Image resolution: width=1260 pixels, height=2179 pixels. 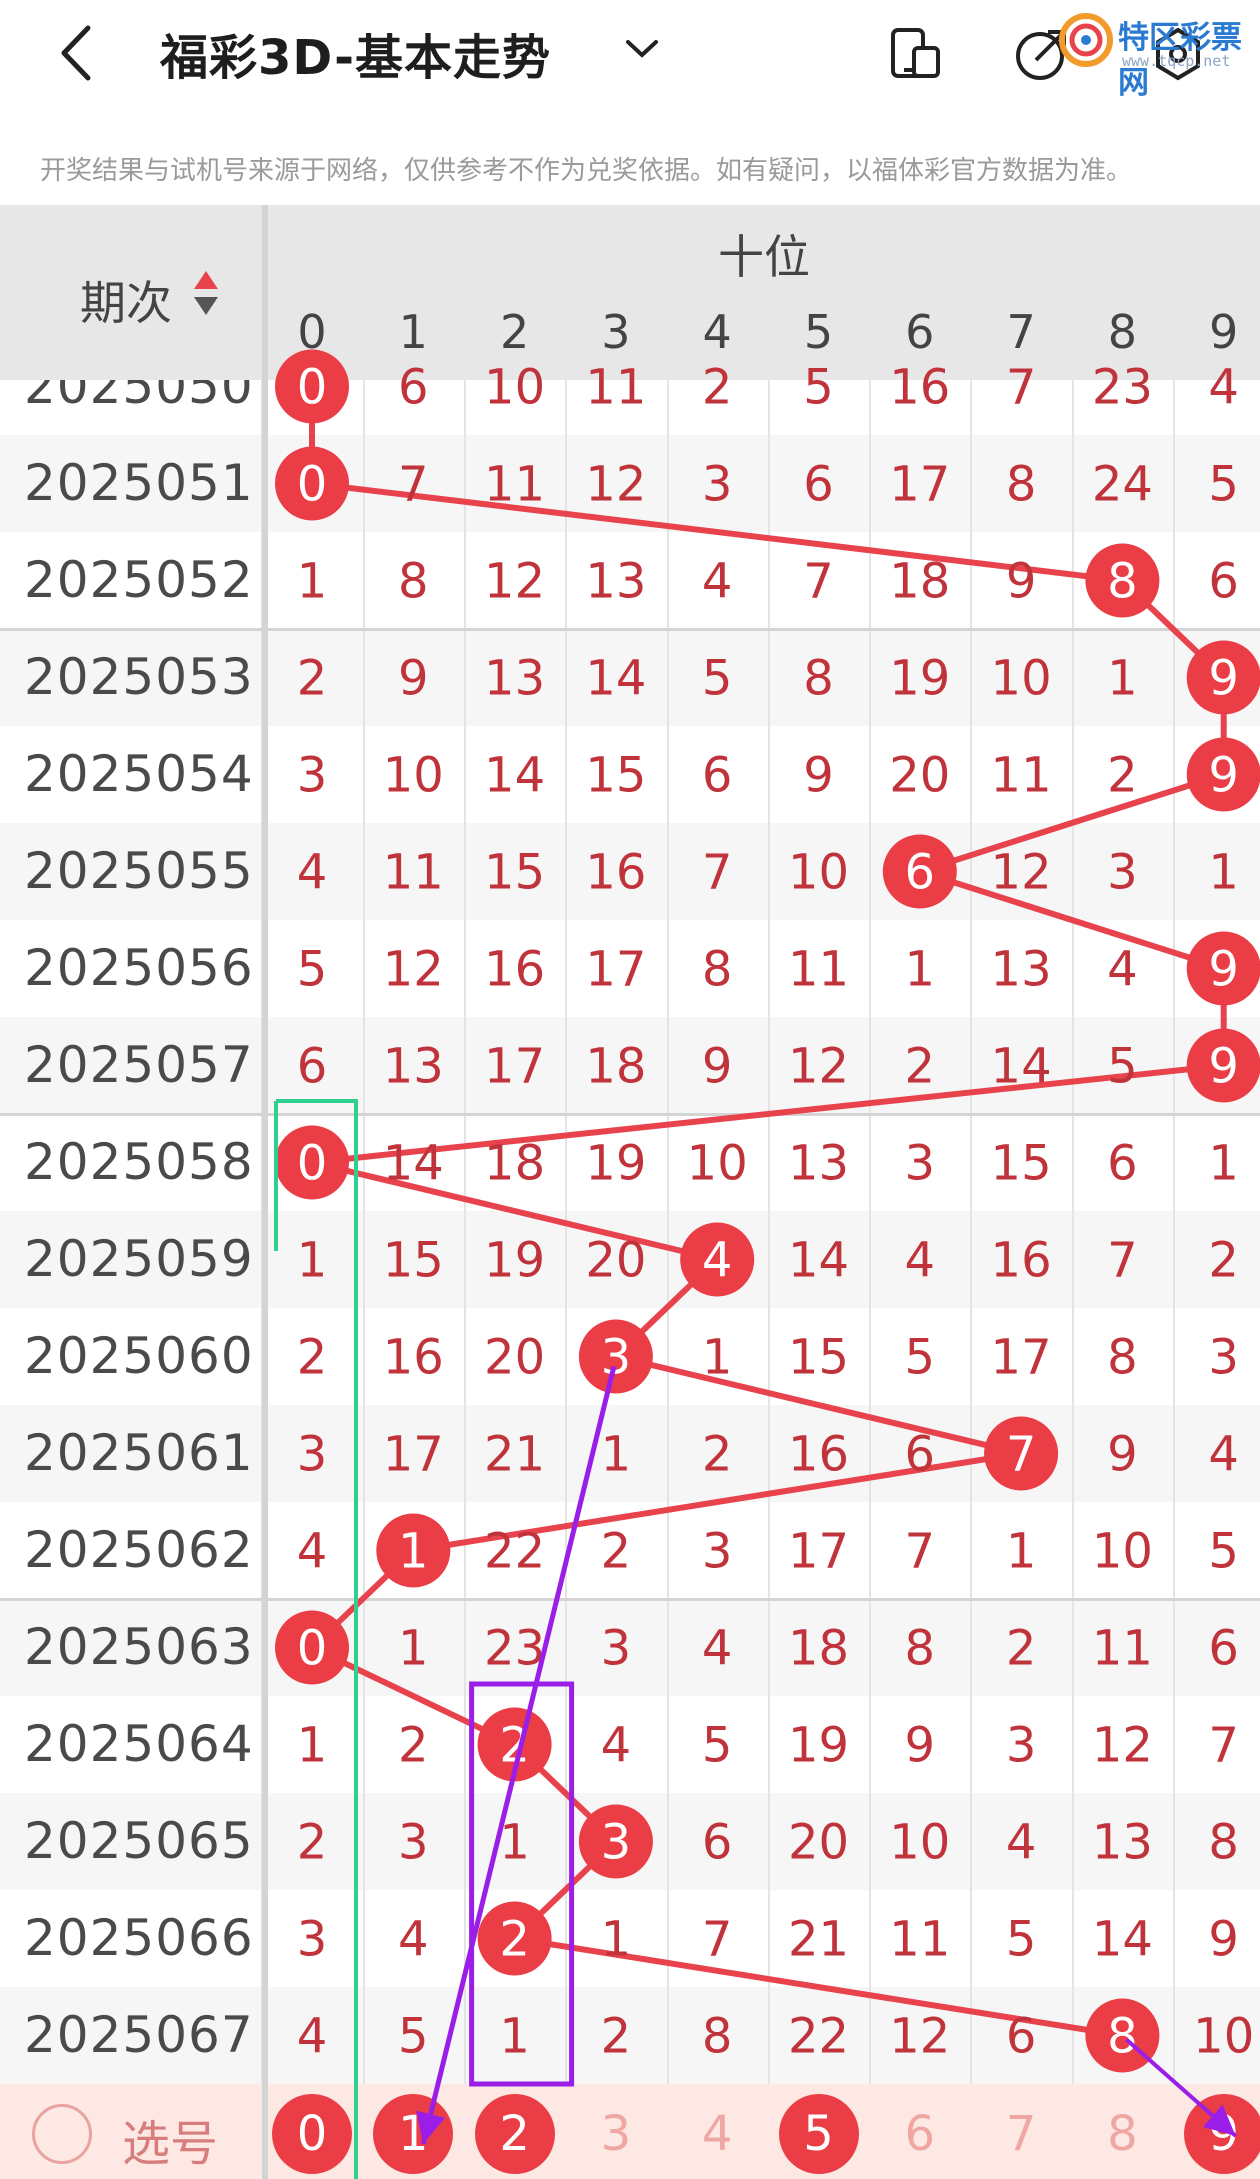 I want to click on digit-header-7: 7, so click(x=1021, y=332).